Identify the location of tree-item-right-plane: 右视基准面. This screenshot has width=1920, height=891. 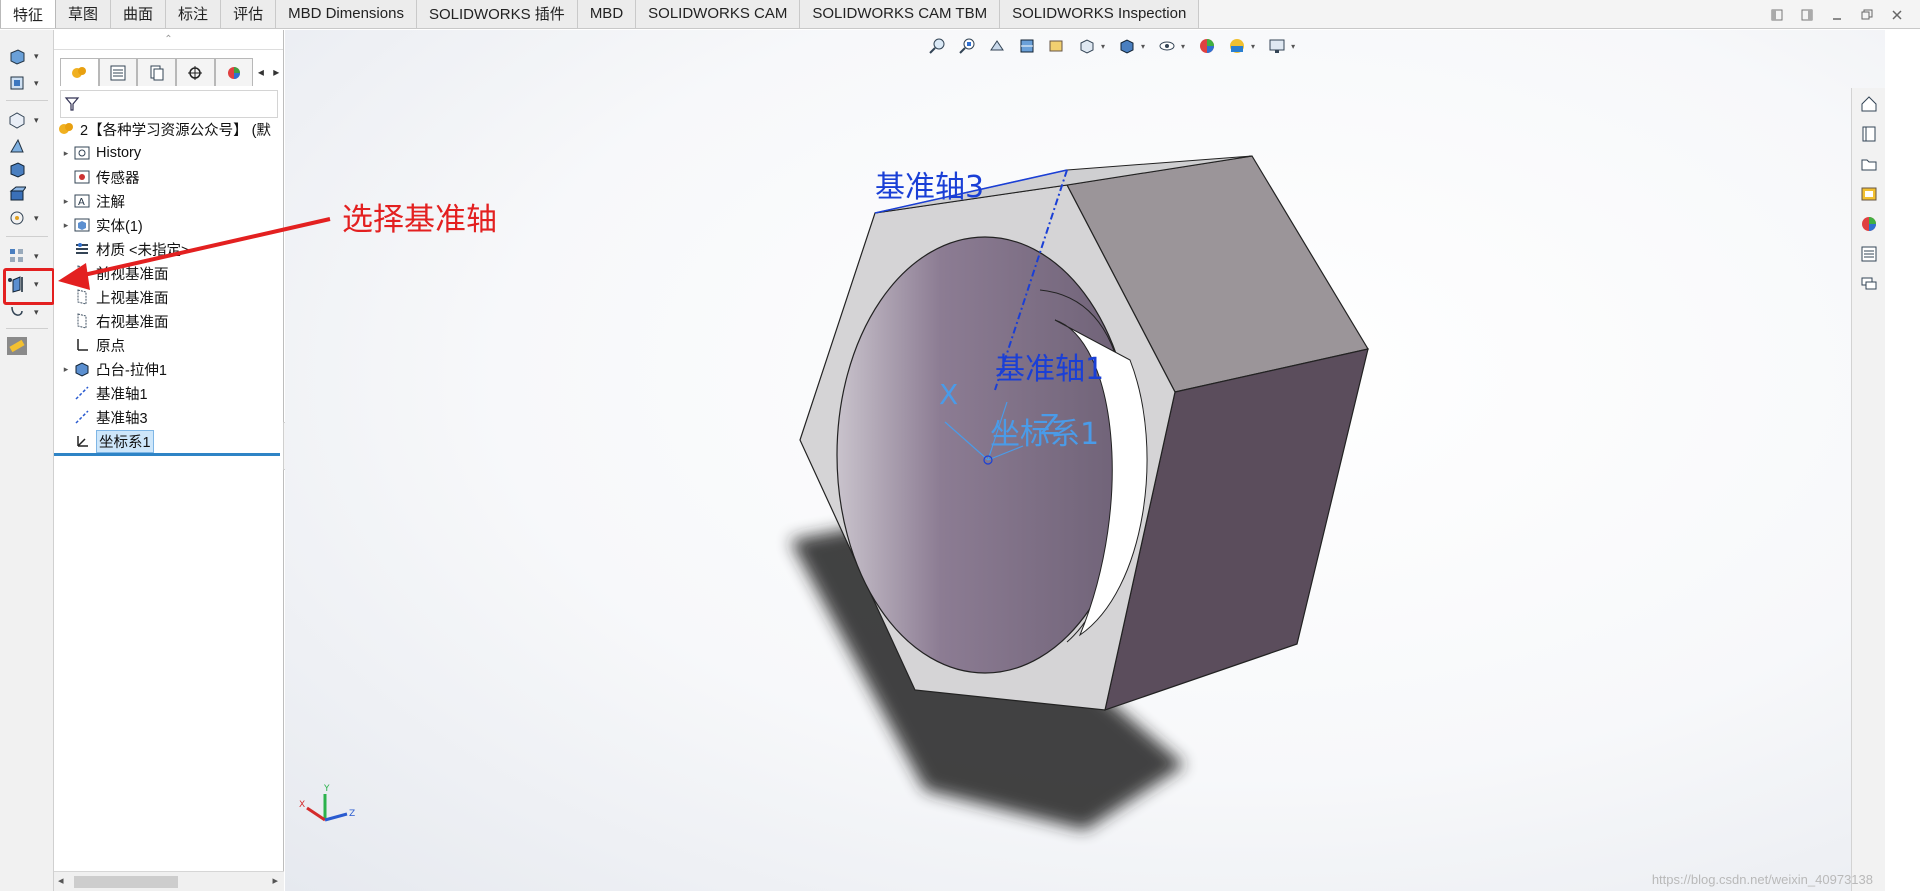
(120, 321).